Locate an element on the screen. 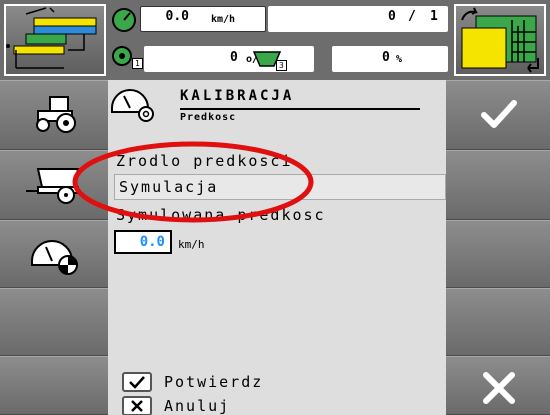 Image resolution: width=550 pixels, height=415 pixels. field-view-icon is located at coordinates (500, 40).